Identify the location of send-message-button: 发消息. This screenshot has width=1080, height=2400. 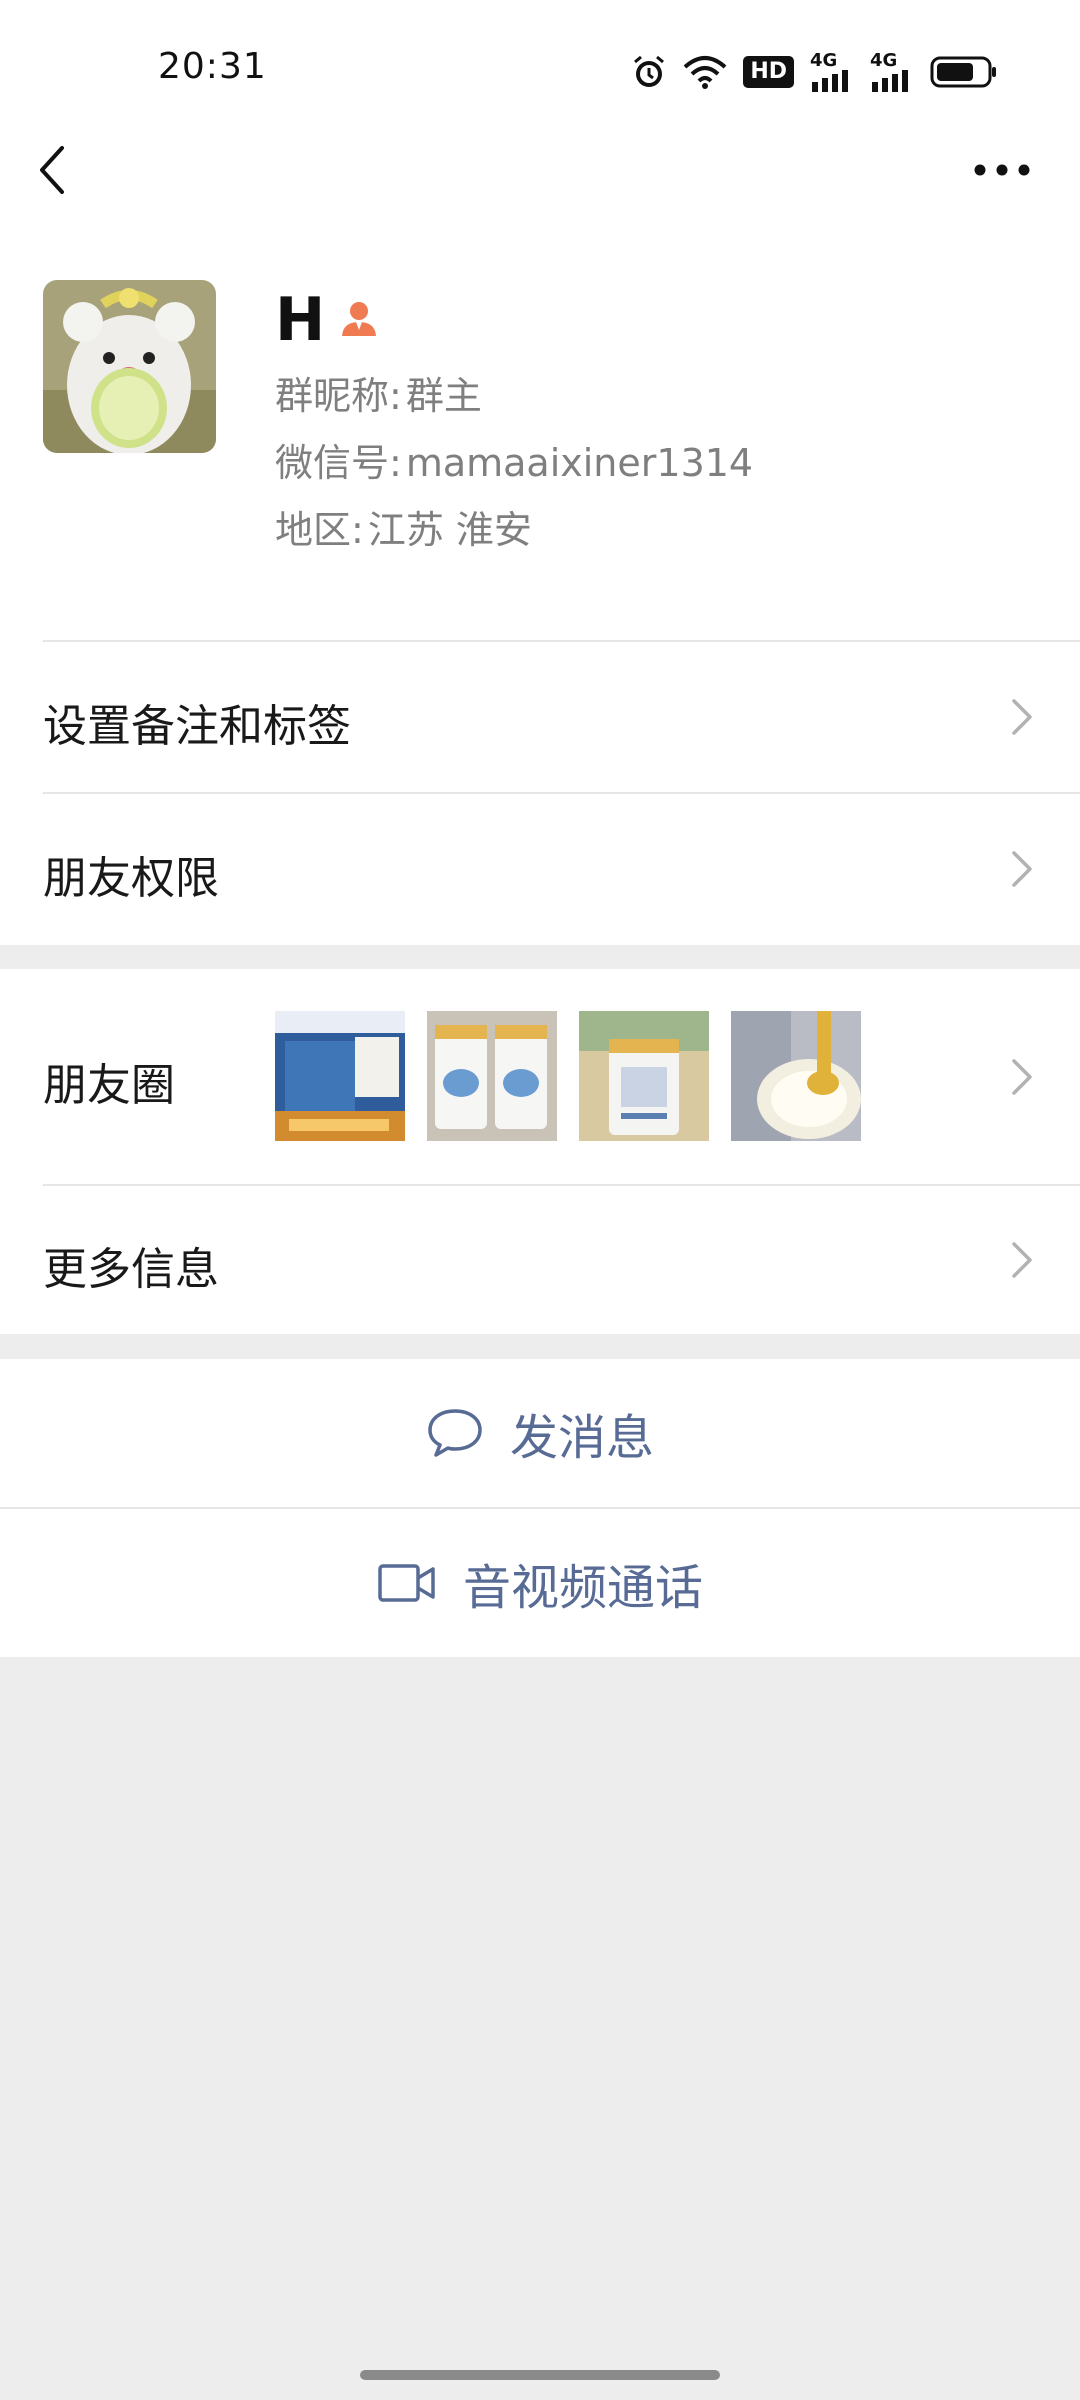
(540, 1433).